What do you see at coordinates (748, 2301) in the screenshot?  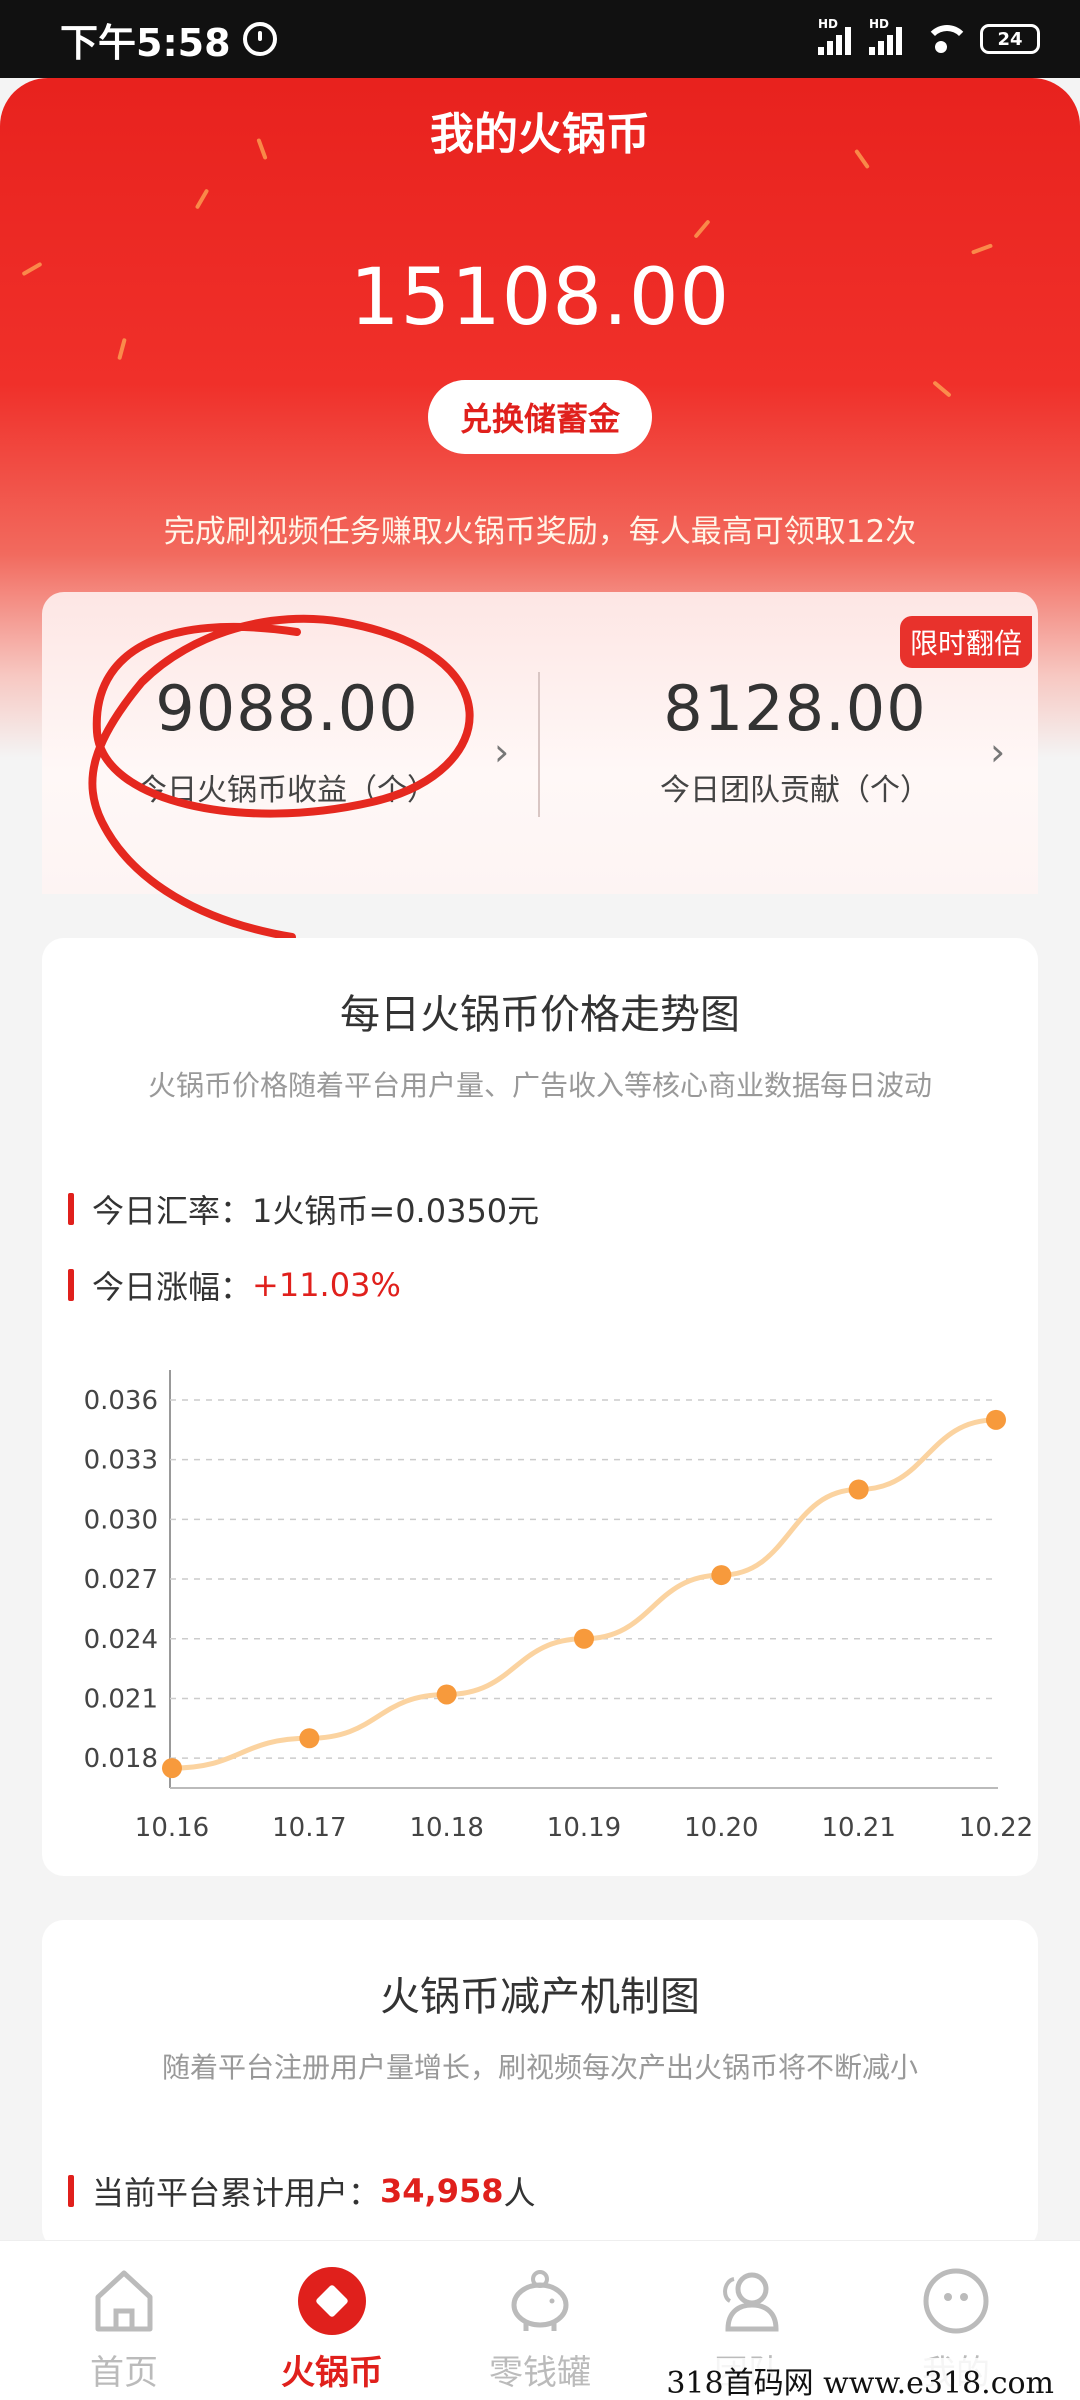 I see `team-icon` at bounding box center [748, 2301].